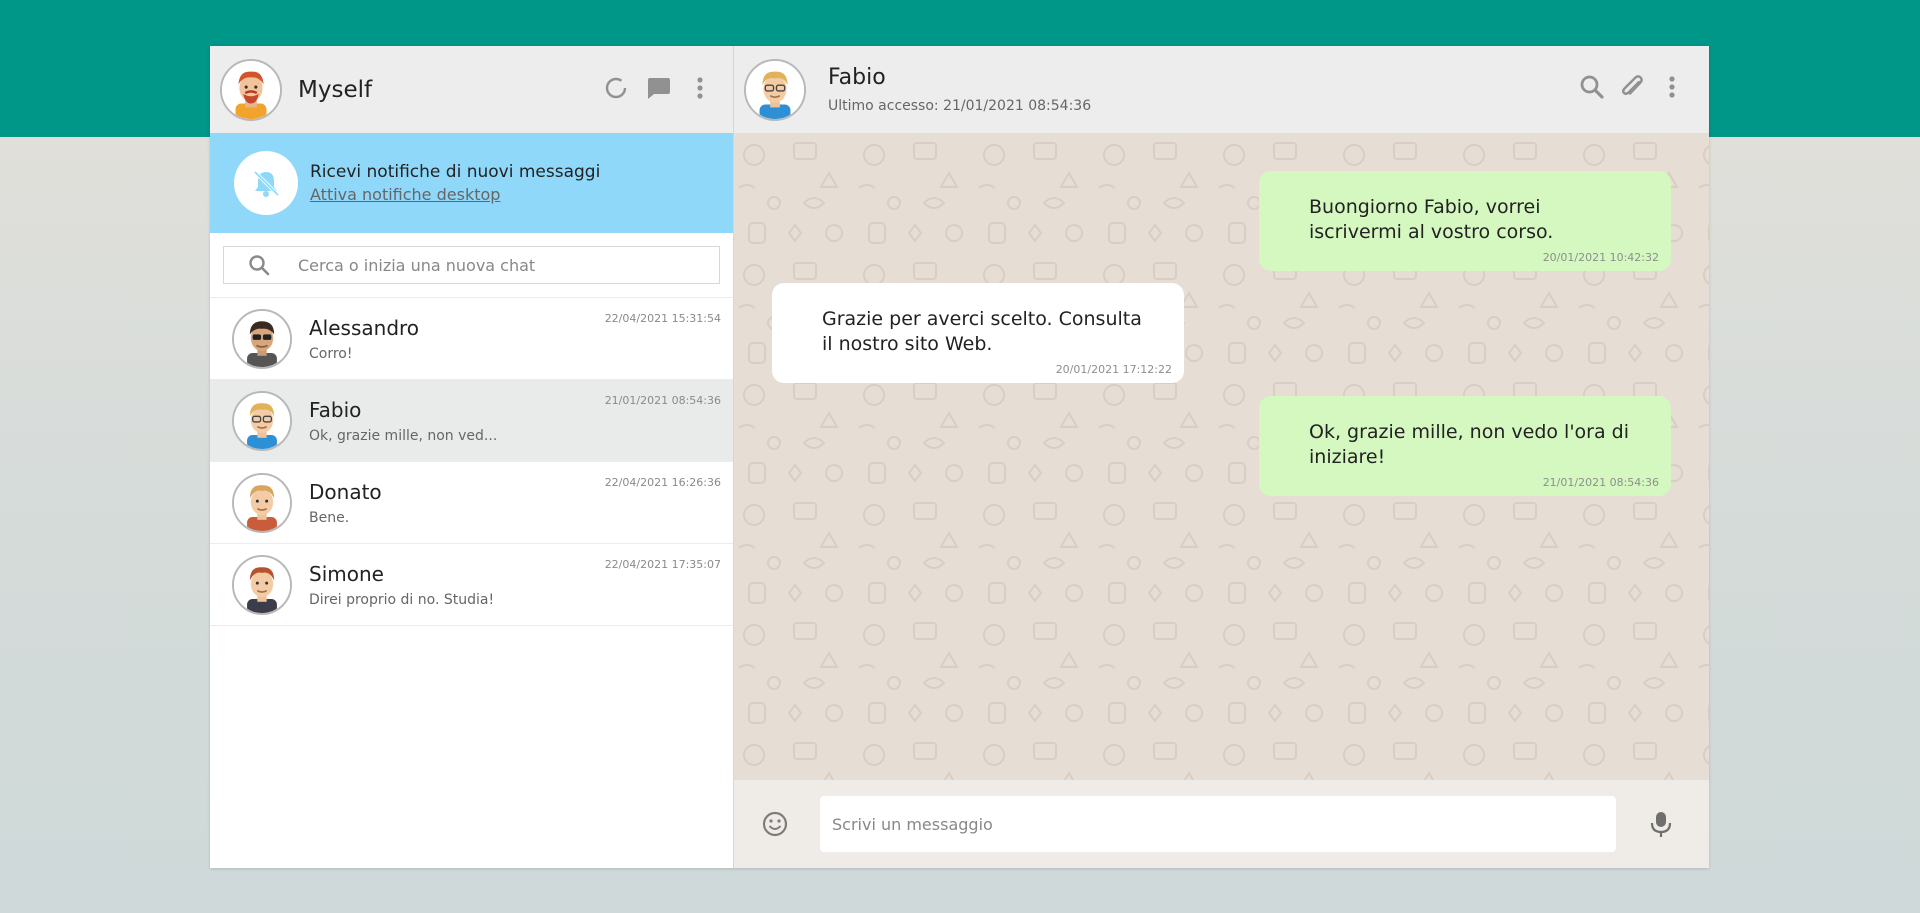 The image size is (1920, 913). I want to click on contact-last-message: Bene., so click(329, 517).